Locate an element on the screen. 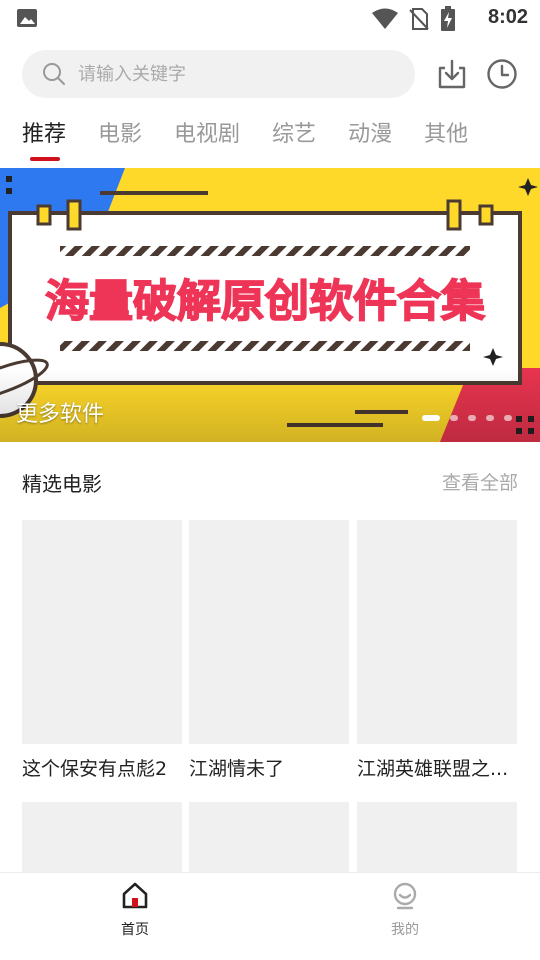 The width and height of the screenshot is (540, 960). tab-label: 动漫 is located at coordinates (370, 134).